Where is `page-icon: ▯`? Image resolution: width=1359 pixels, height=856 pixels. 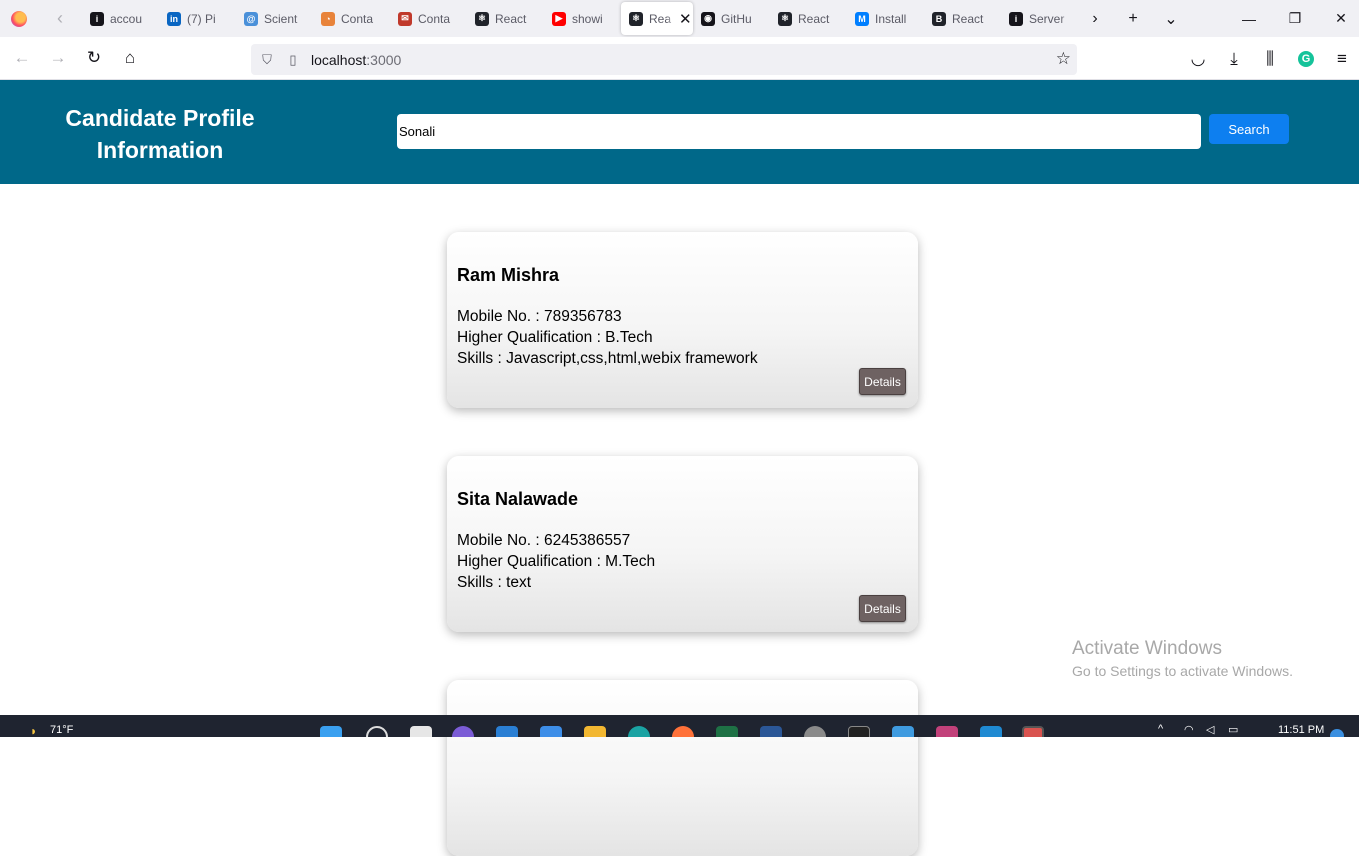
page-icon: ▯ is located at coordinates (293, 59).